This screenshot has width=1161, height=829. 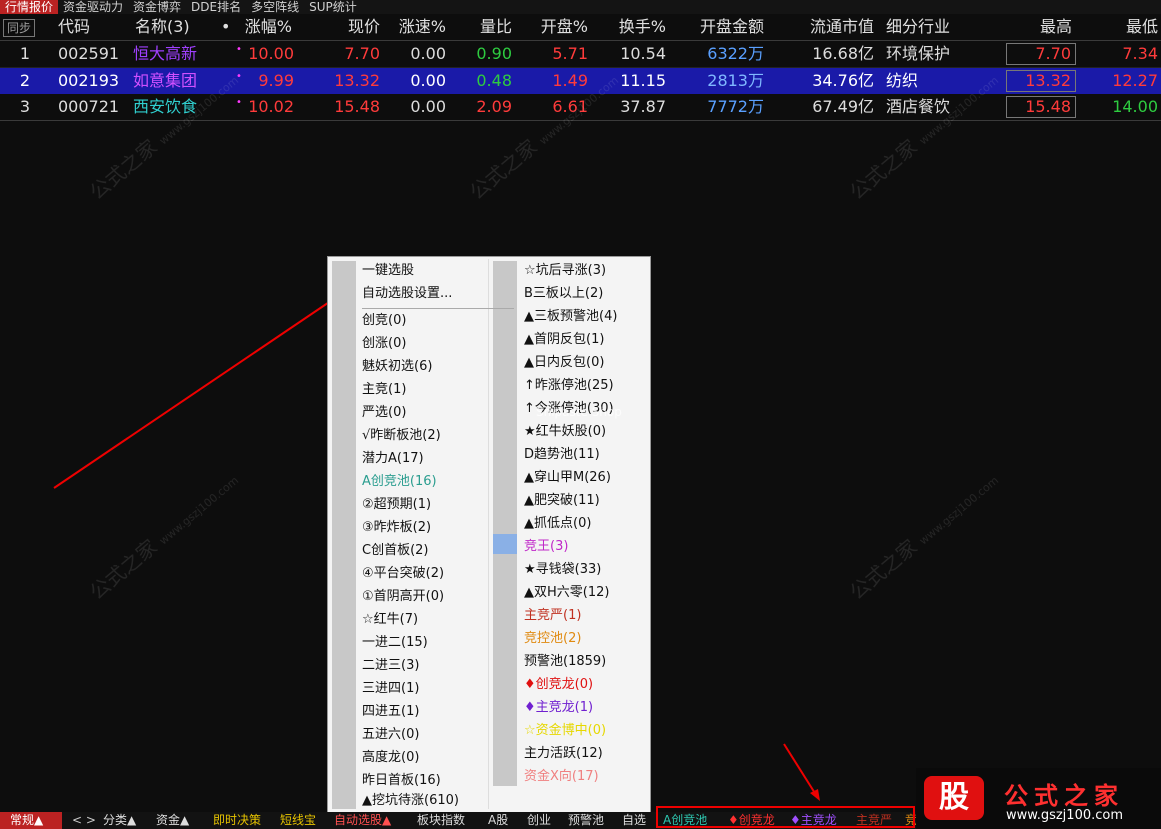 I want to click on menu-item: ☆红牛(7), so click(x=390, y=619).